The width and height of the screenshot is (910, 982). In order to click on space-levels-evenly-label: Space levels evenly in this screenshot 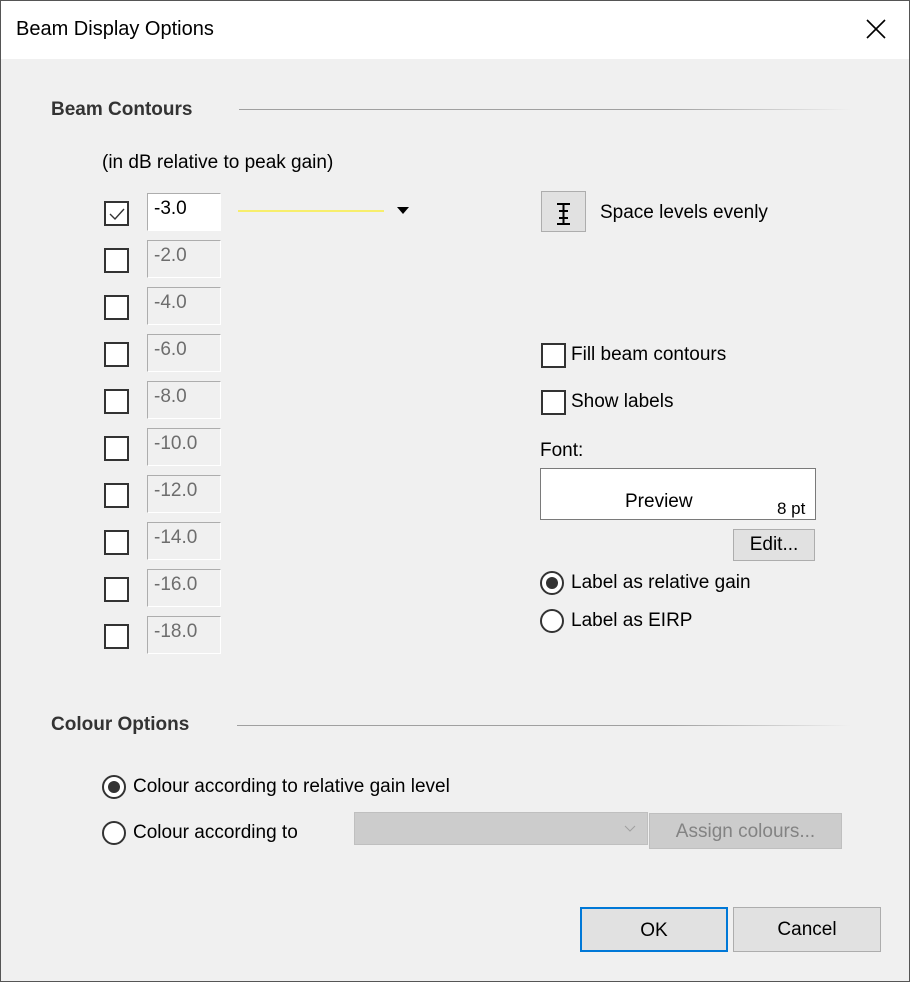, I will do `click(684, 212)`.